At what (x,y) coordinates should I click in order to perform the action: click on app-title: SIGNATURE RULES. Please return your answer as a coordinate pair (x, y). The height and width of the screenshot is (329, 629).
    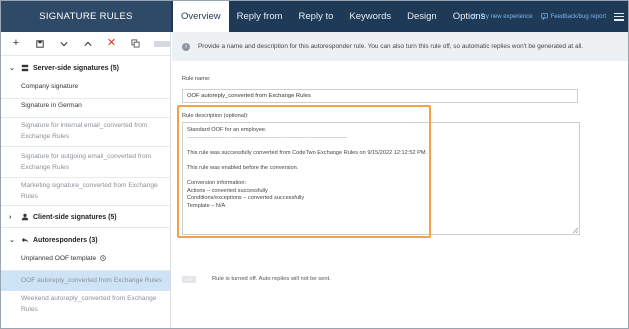
    Looking at the image, I should click on (86, 16).